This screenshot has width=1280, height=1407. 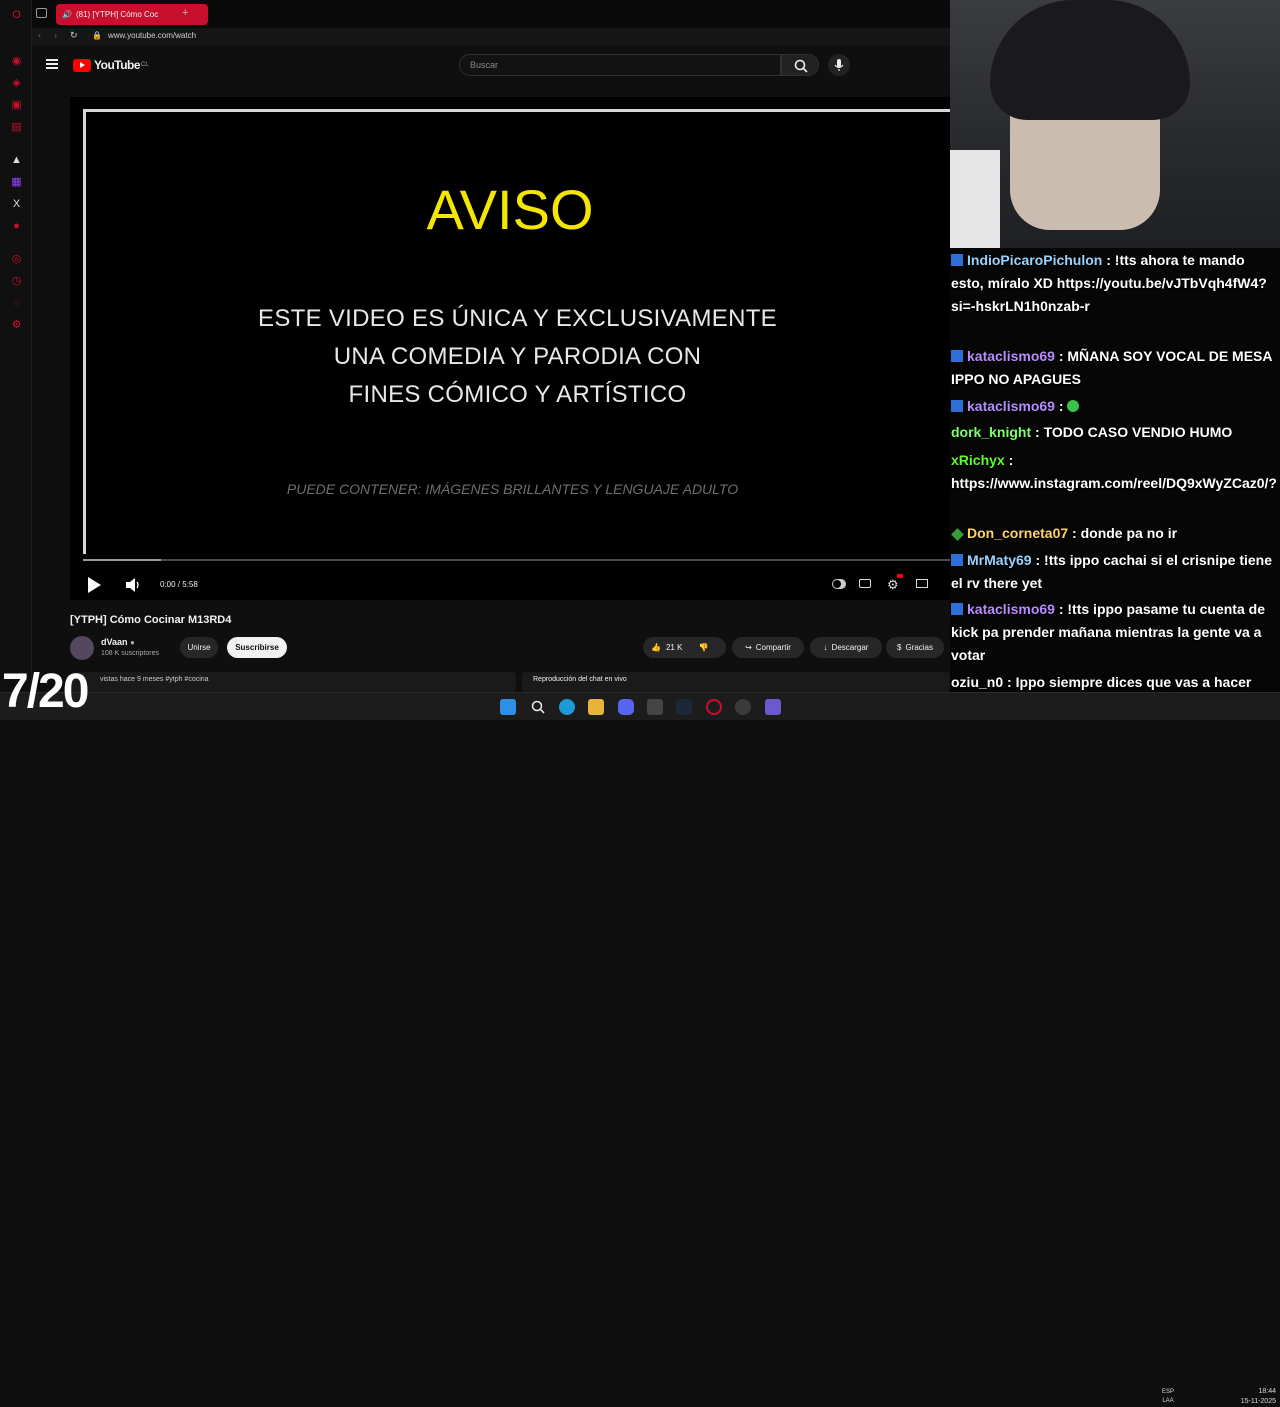 I want to click on settings-gear-icon: ⚙, so click(x=893, y=585).